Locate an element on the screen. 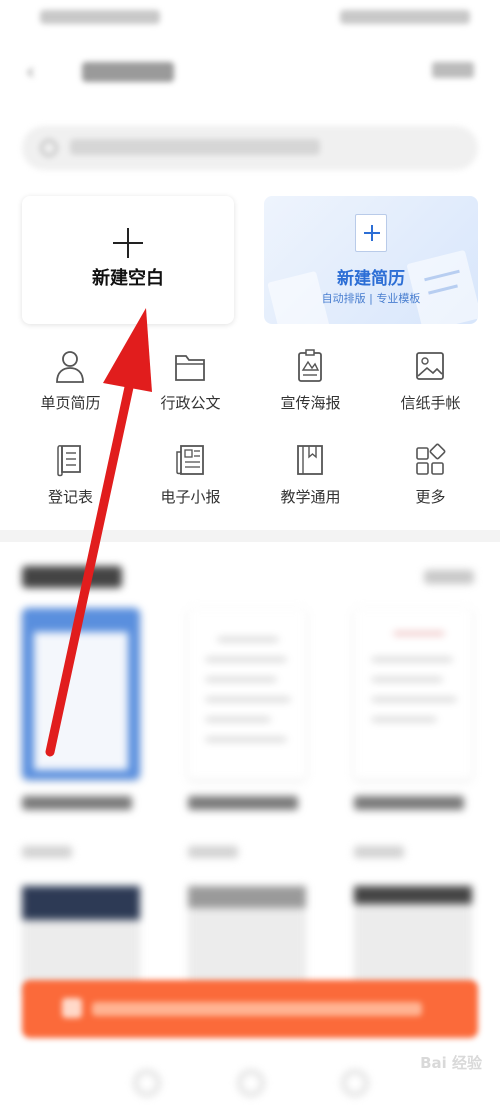  annotation-arrow is located at coordinates (98, 532).